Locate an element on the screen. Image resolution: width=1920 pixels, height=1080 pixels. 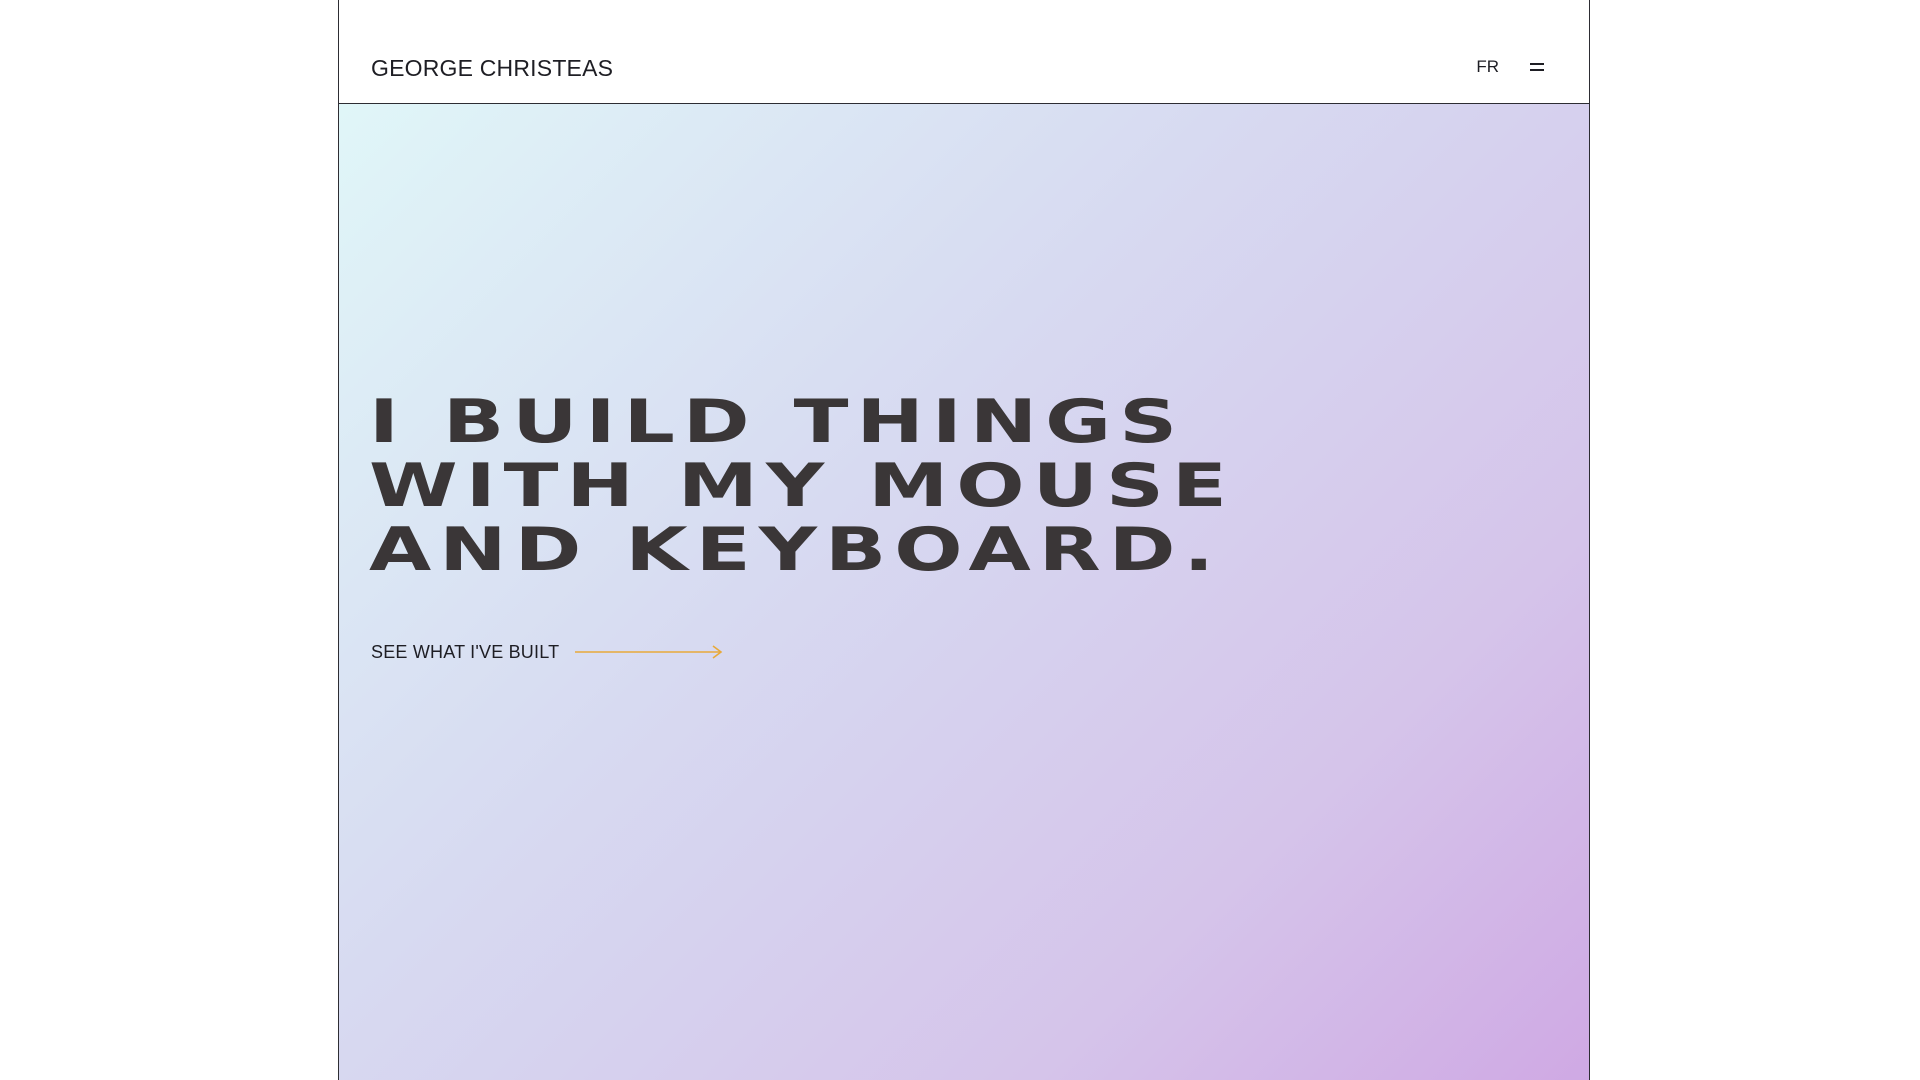
top-navigation-bar: GEORGE CHRISTEAS FR is located at coordinates (964, 52).